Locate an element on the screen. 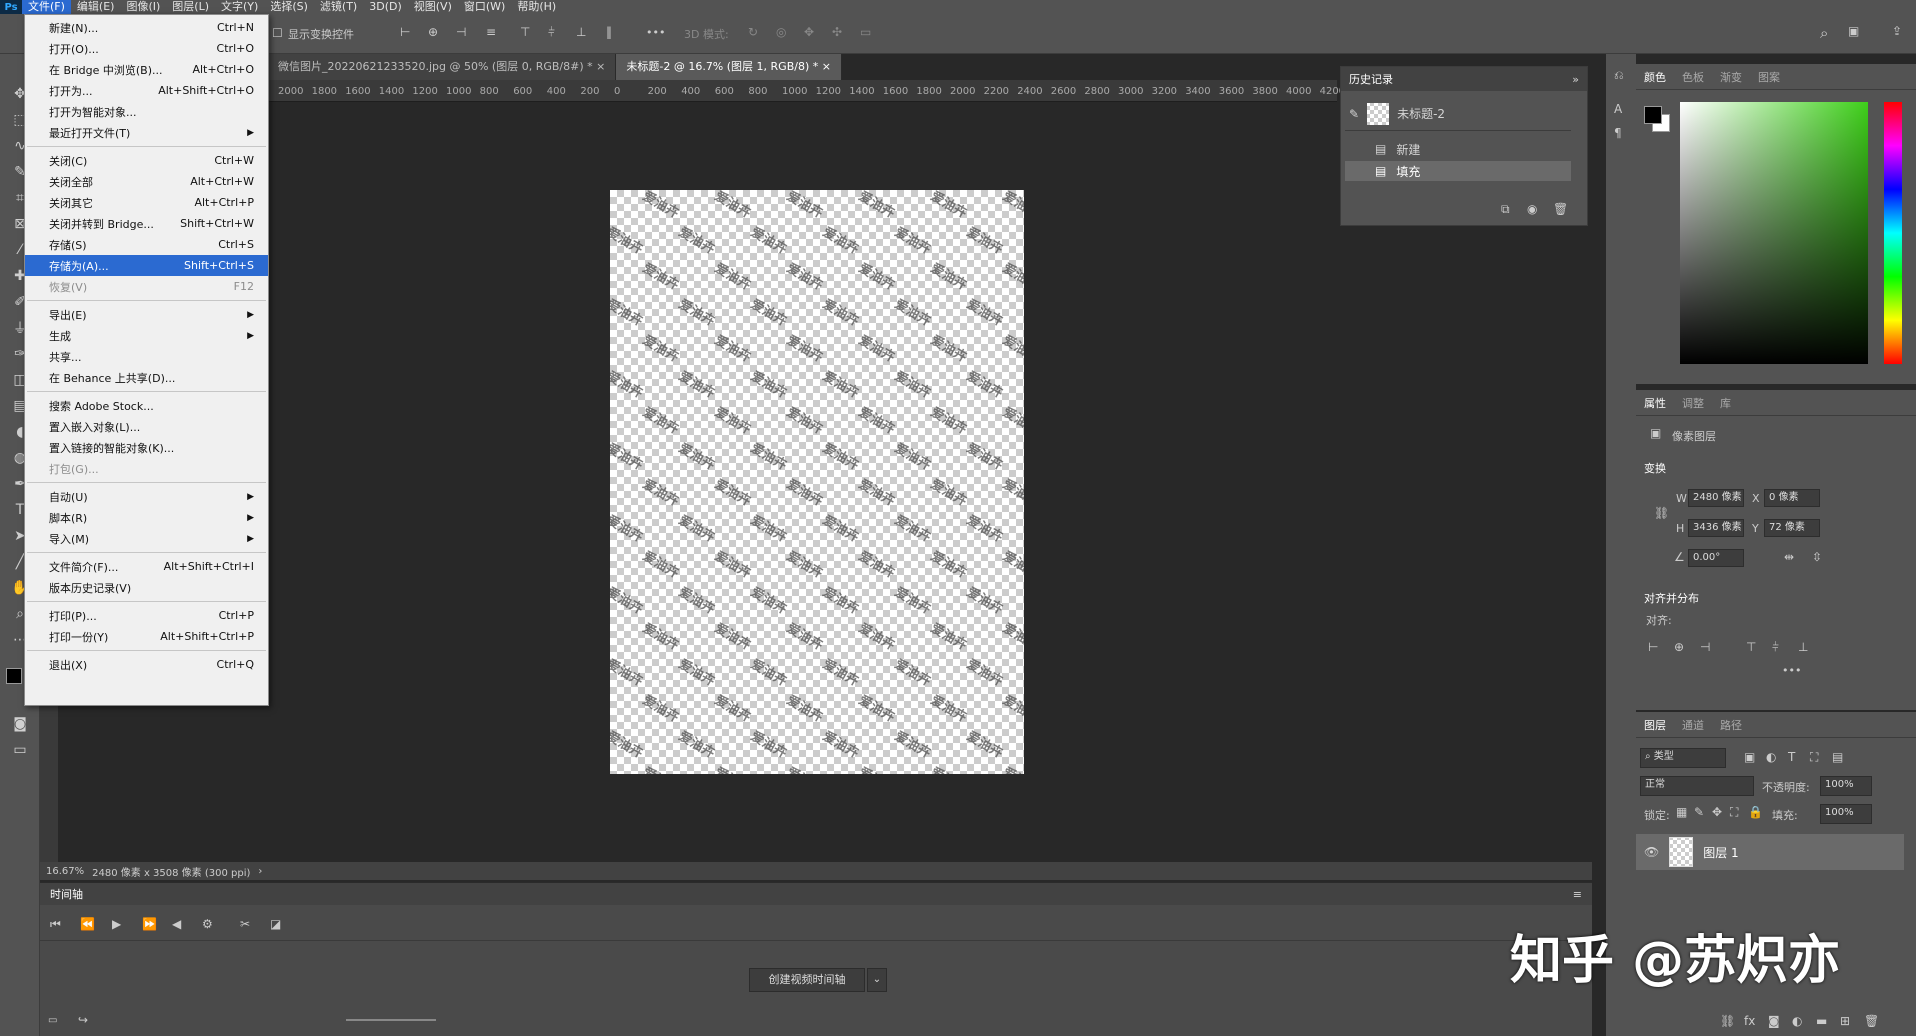  more-options: ••• is located at coordinates (655, 32).